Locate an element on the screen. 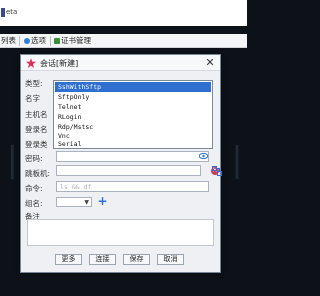 This screenshot has height=296, width=320. session-icon is located at coordinates (31, 63).